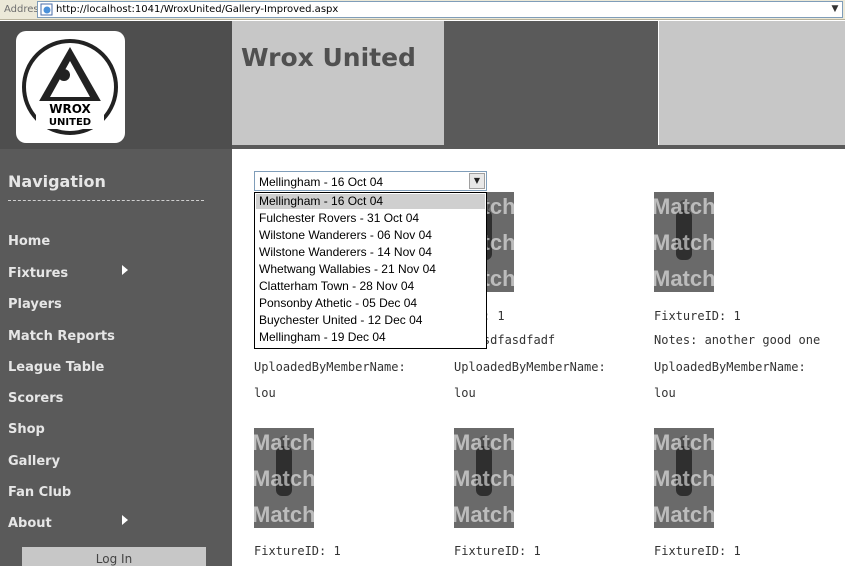  I want to click on fixture-option: Wilstone Wanderers - 14 Nov 04, so click(370, 252).